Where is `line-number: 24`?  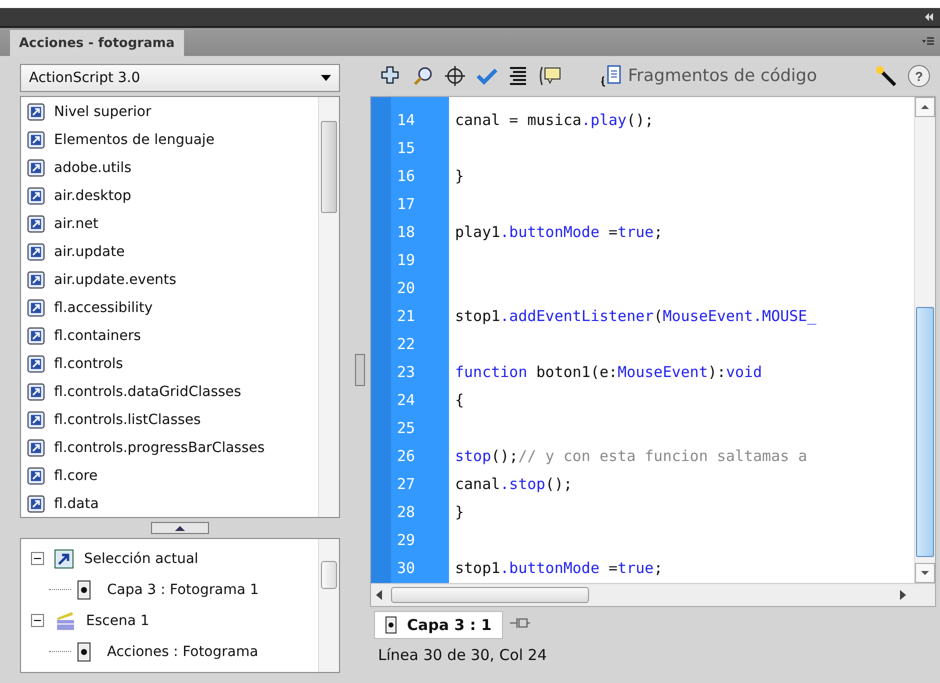
line-number: 24 is located at coordinates (406, 400).